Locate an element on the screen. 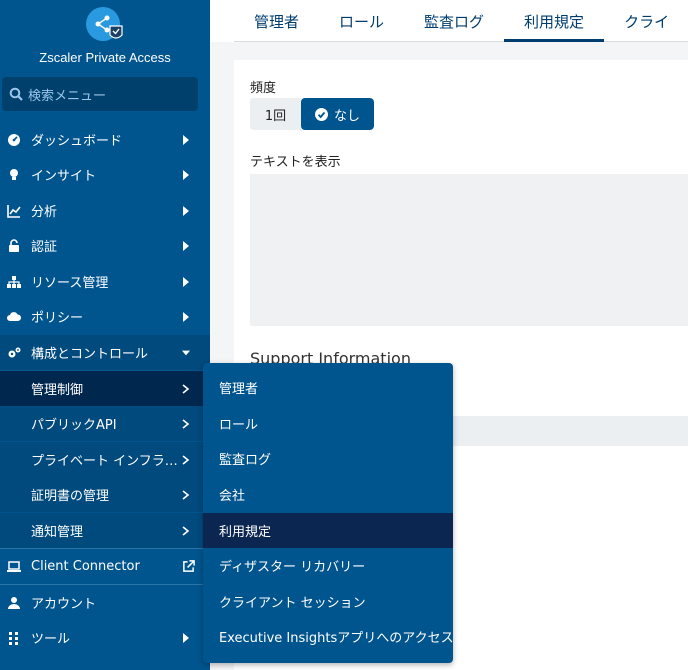  sidebar-item-label: ツール is located at coordinates (51, 639).